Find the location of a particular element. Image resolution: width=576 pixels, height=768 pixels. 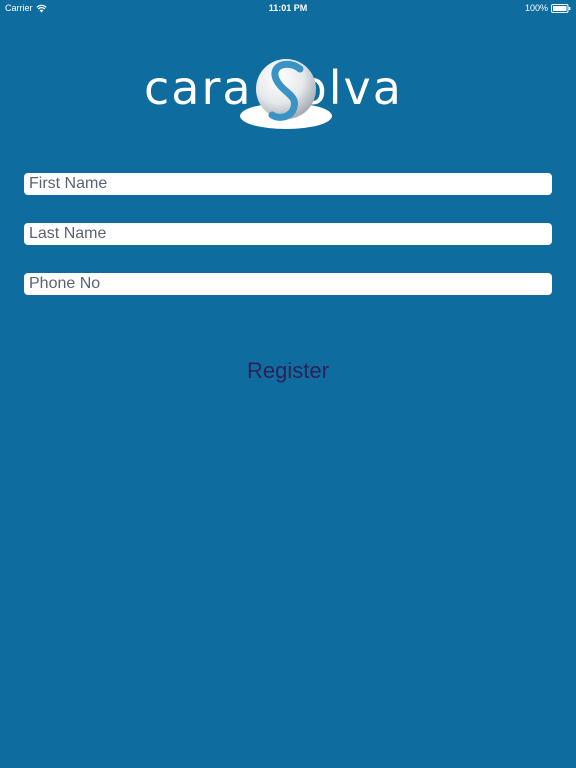

status-right: 100% is located at coordinates (548, 8).